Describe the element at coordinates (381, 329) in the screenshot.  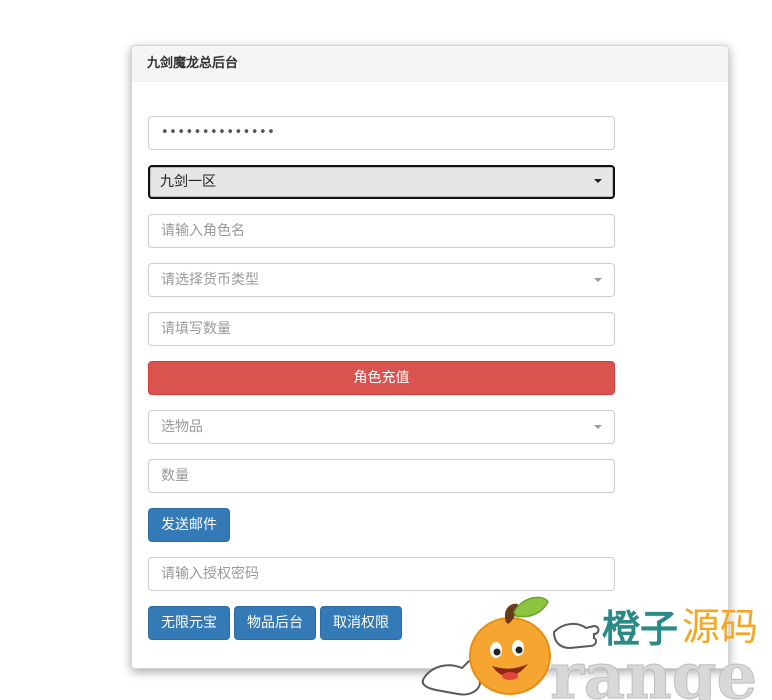
I see `quantity-input: 请填写数量` at that location.